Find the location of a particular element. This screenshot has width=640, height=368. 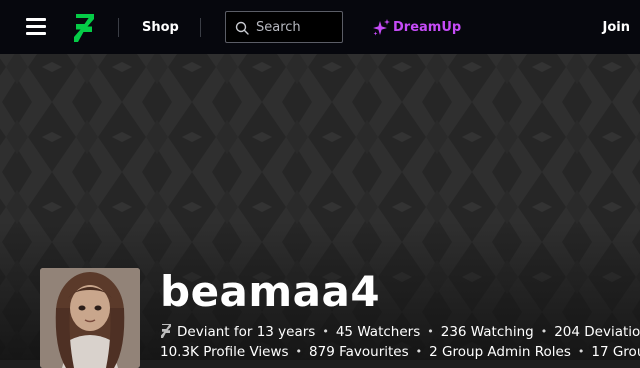

admin-roles-stat: 2 Group Admin Roles is located at coordinates (500, 352).